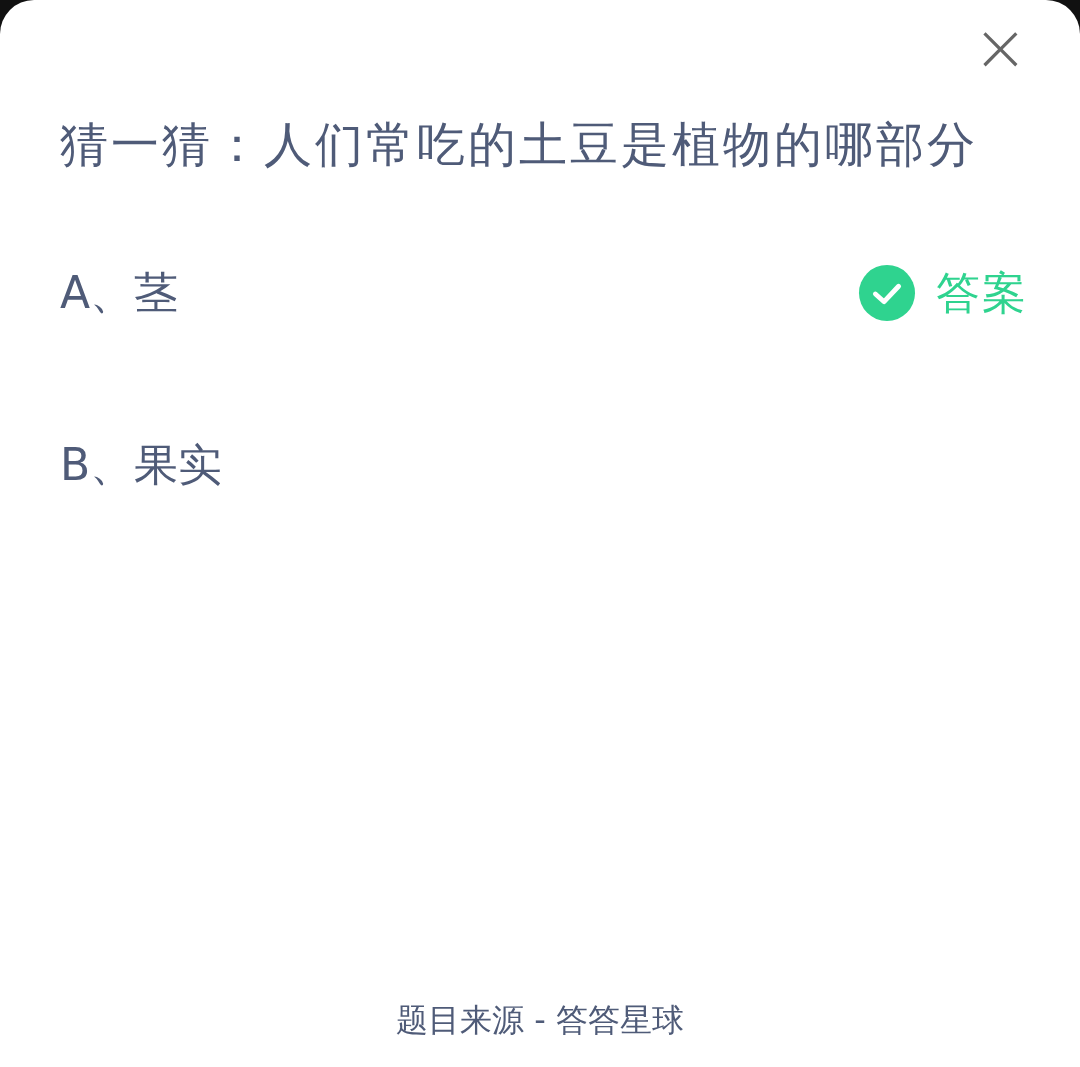 Image resolution: width=1080 pixels, height=1067 pixels. Describe the element at coordinates (544, 465) in the screenshot. I see `option-text: B、果实` at that location.